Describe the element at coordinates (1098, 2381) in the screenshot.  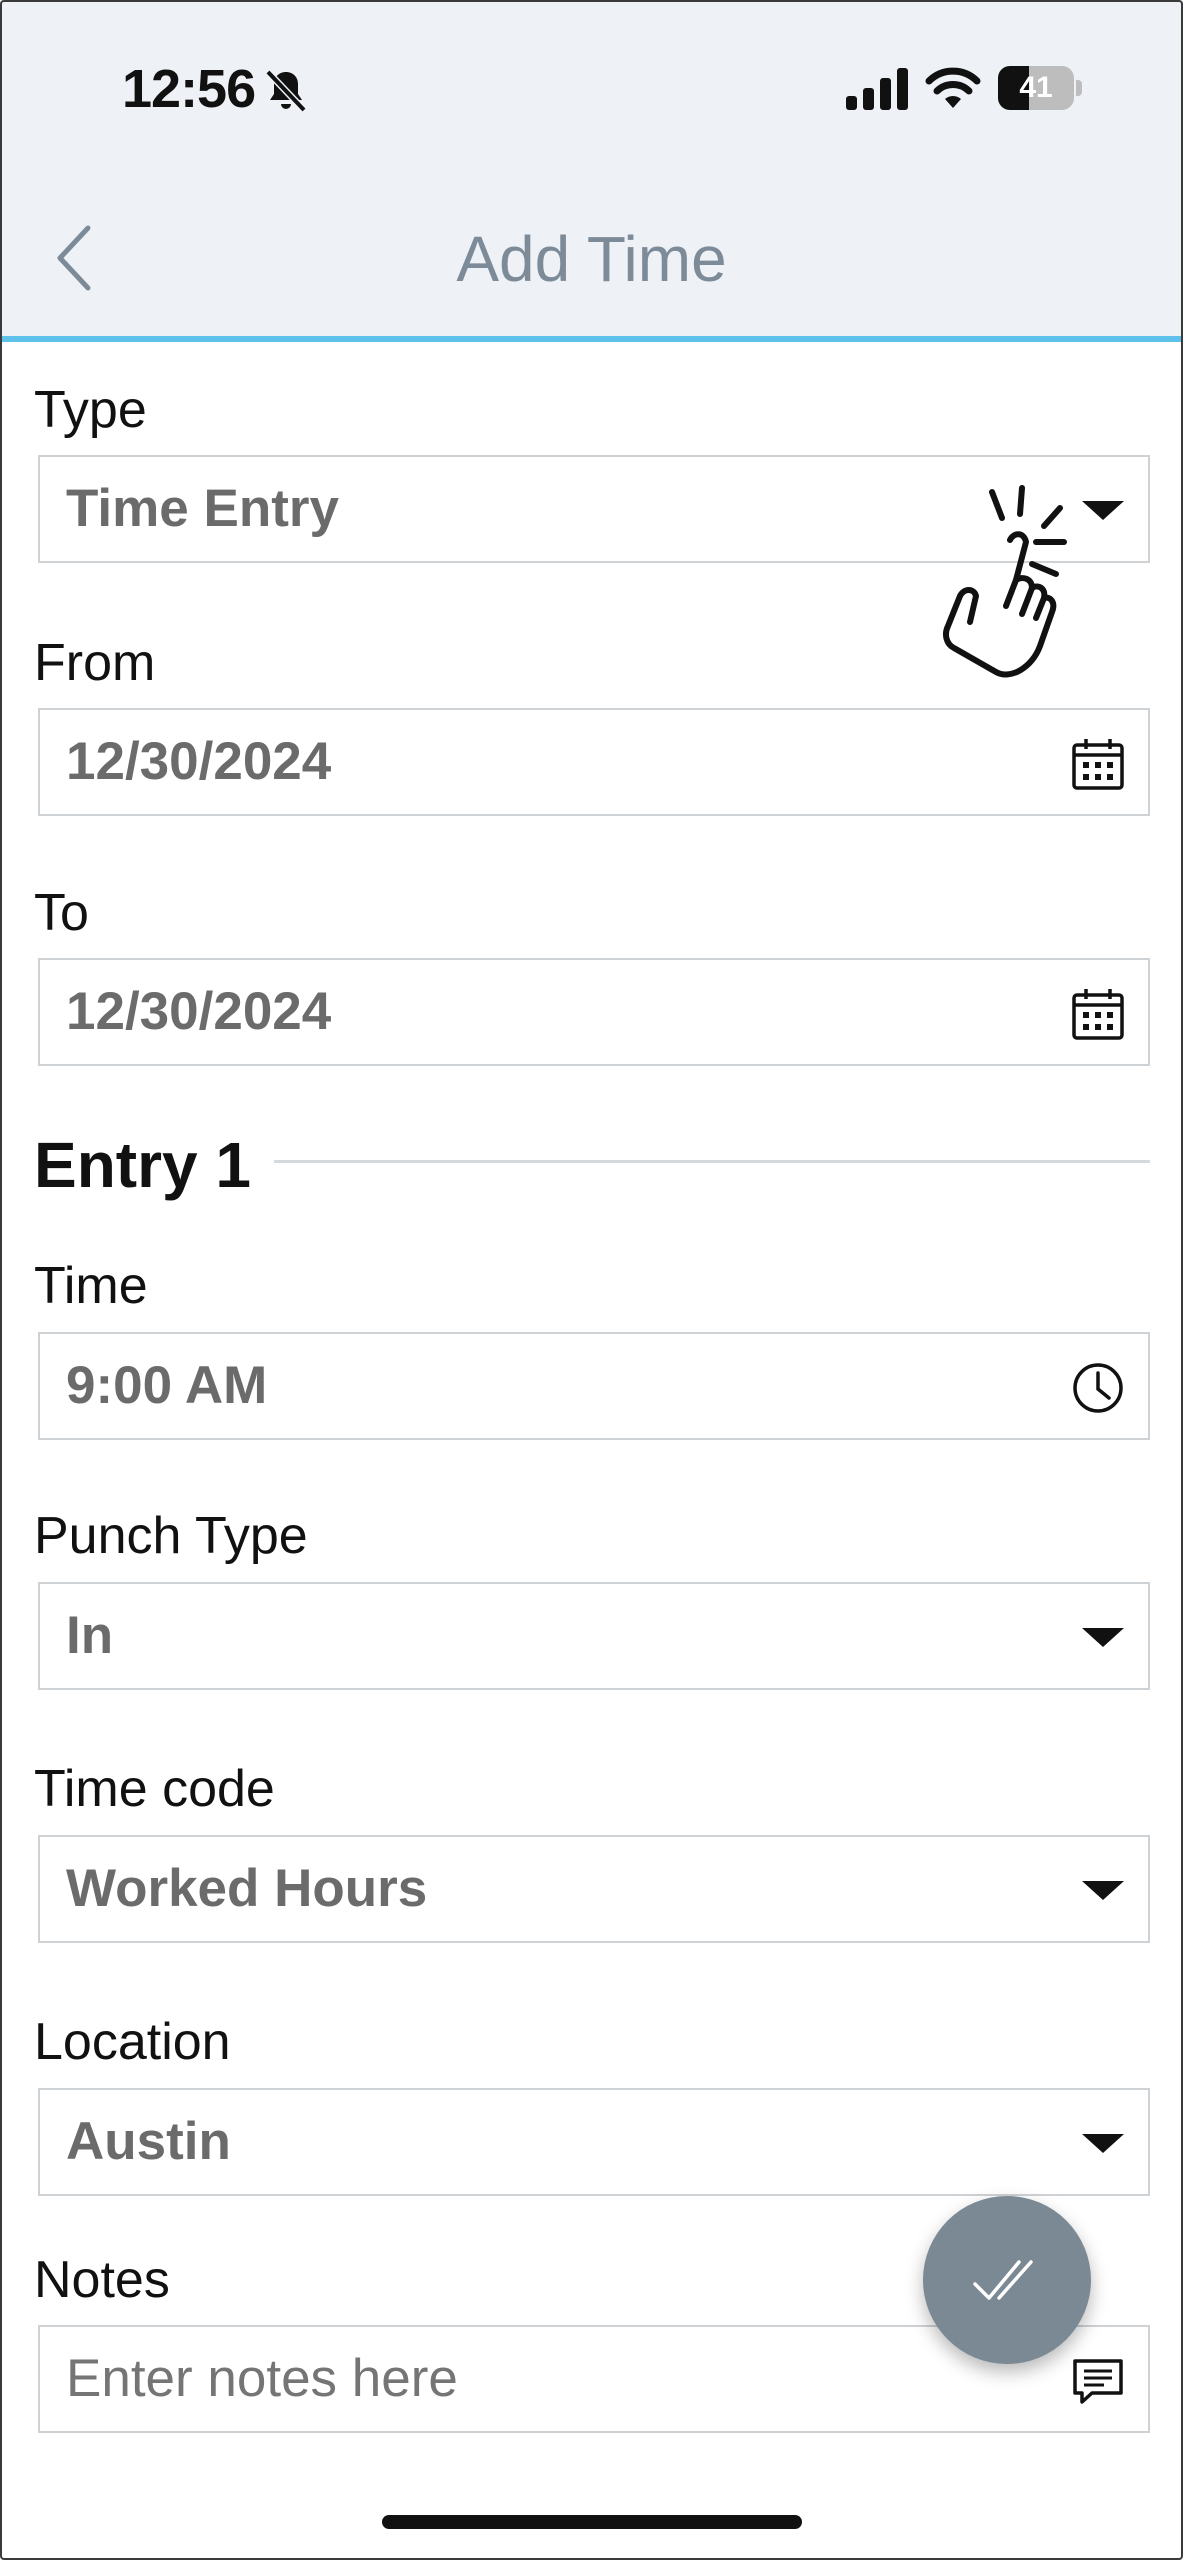
I see `comment-icon` at that location.